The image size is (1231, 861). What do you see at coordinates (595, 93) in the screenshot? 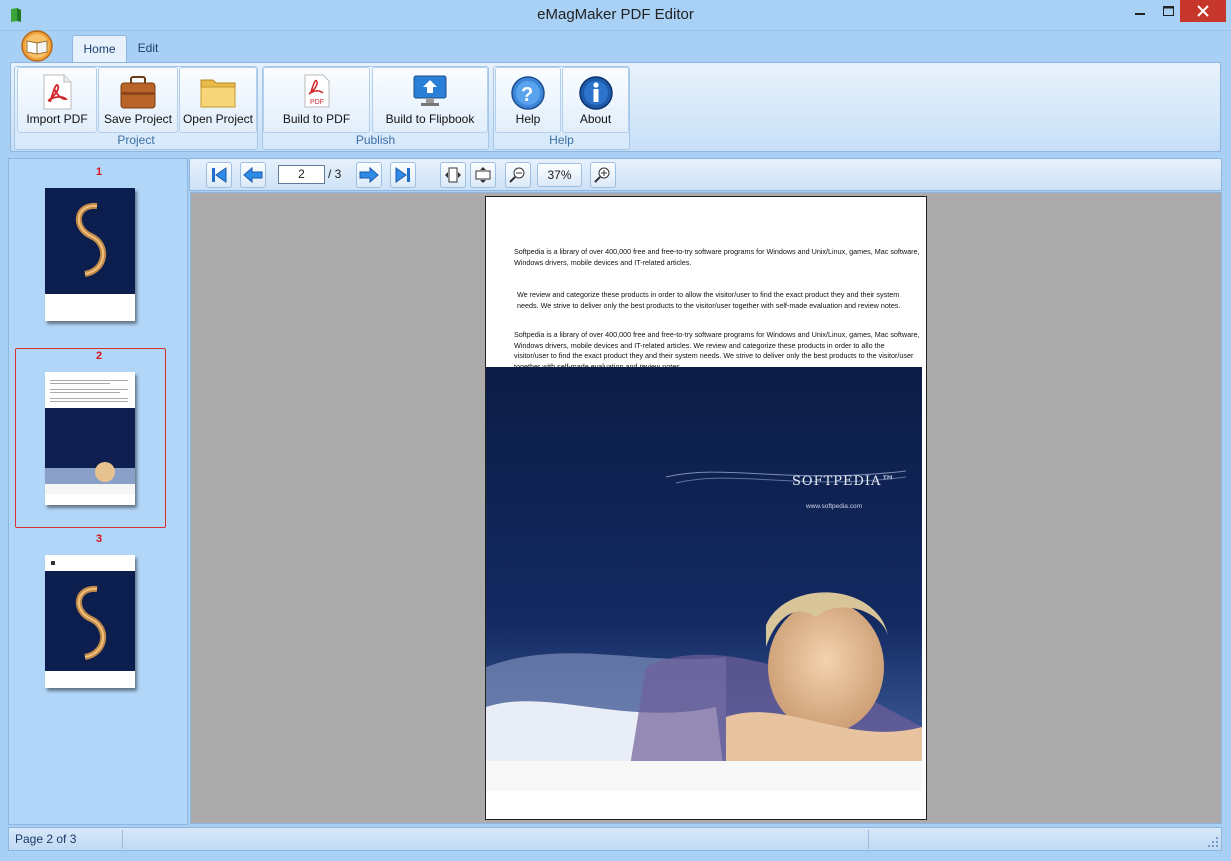
I see `info-icon` at bounding box center [595, 93].